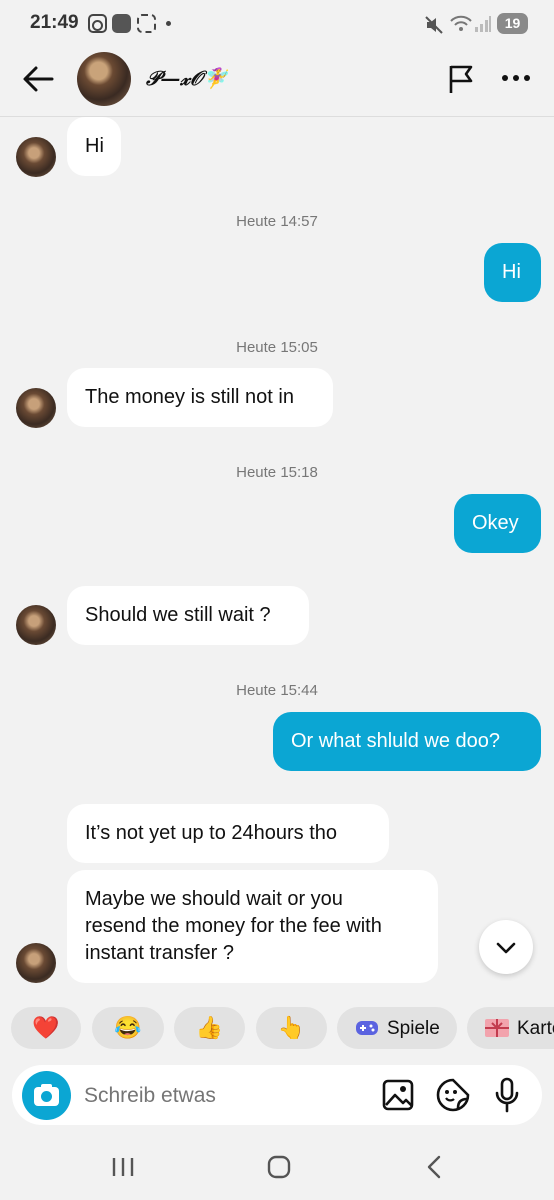 The image size is (554, 1200). Describe the element at coordinates (123, 1167) in the screenshot. I see `recent-apps-icon` at that location.